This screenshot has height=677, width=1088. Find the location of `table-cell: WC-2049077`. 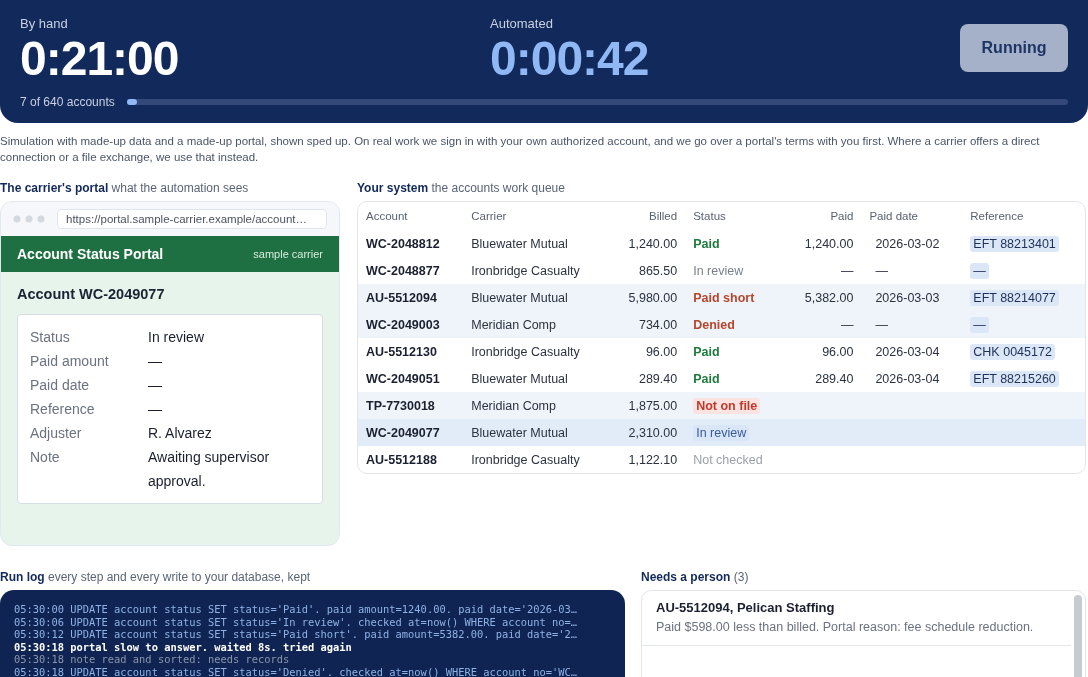

table-cell: WC-2049077 is located at coordinates (411, 432).